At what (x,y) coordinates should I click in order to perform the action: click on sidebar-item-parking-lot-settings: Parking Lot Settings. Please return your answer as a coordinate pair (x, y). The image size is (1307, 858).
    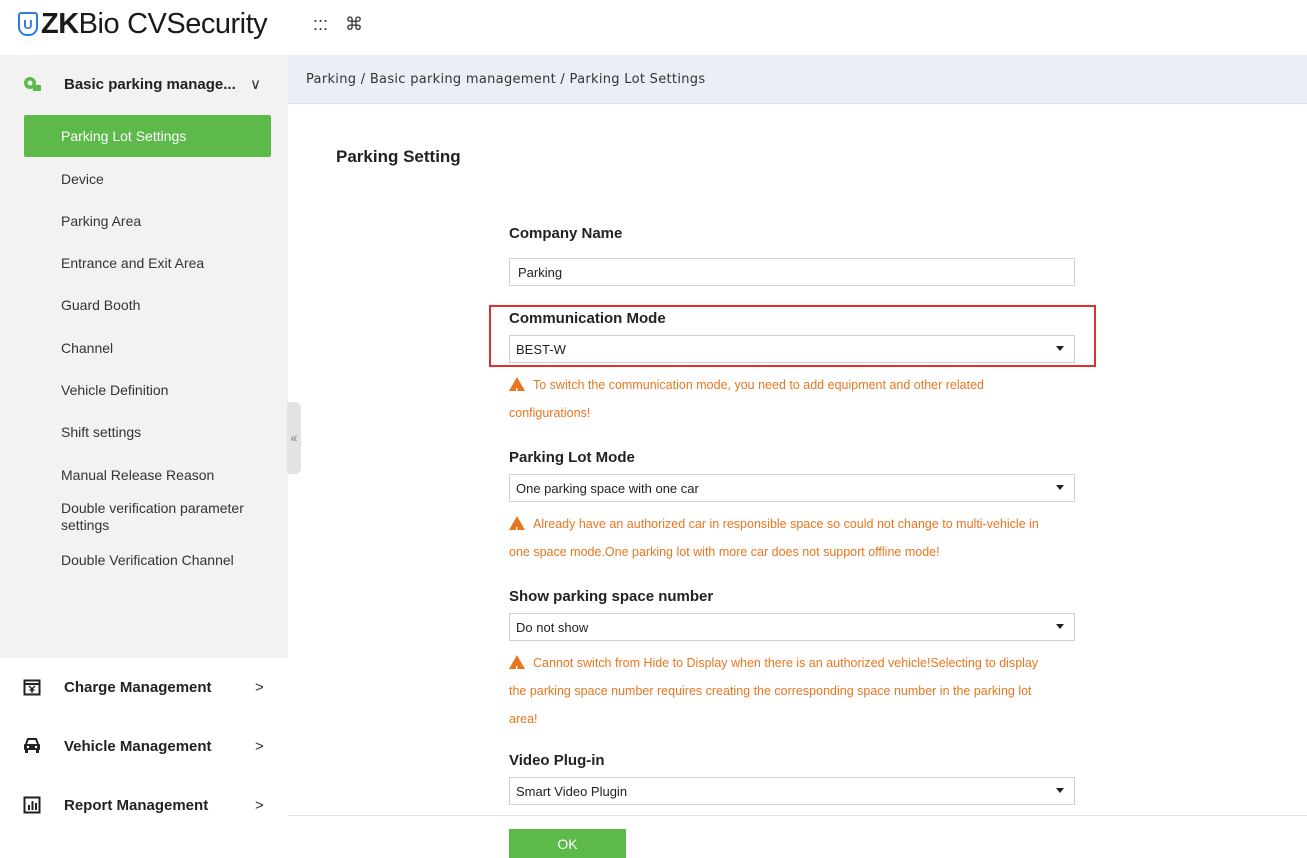
    Looking at the image, I should click on (147, 136).